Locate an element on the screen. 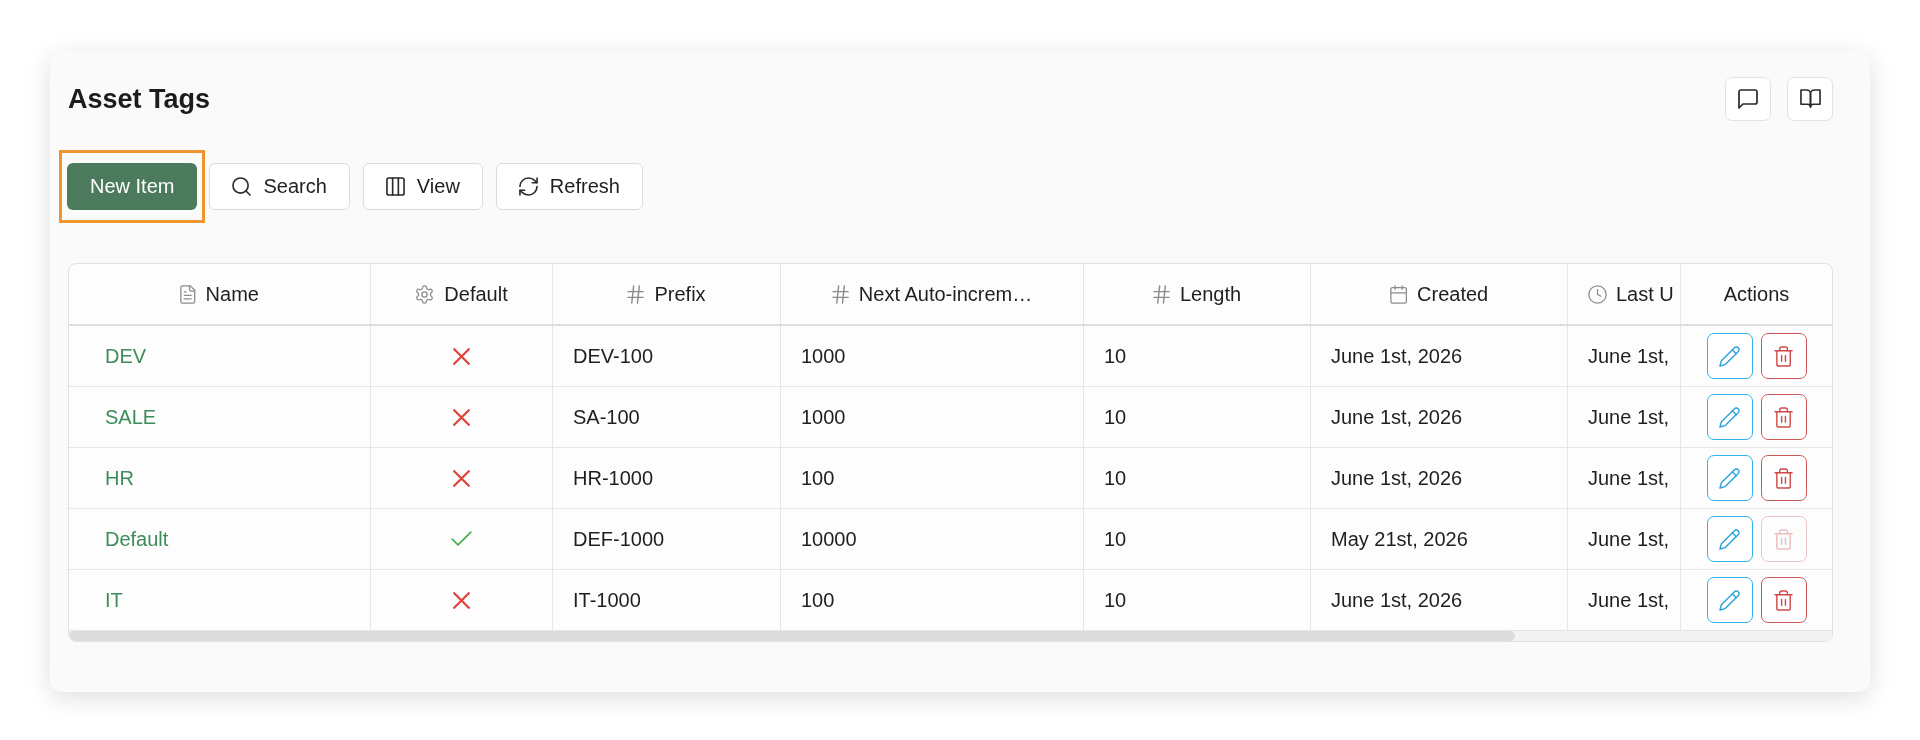  table-cell: IT-1000 is located at coordinates (667, 600).